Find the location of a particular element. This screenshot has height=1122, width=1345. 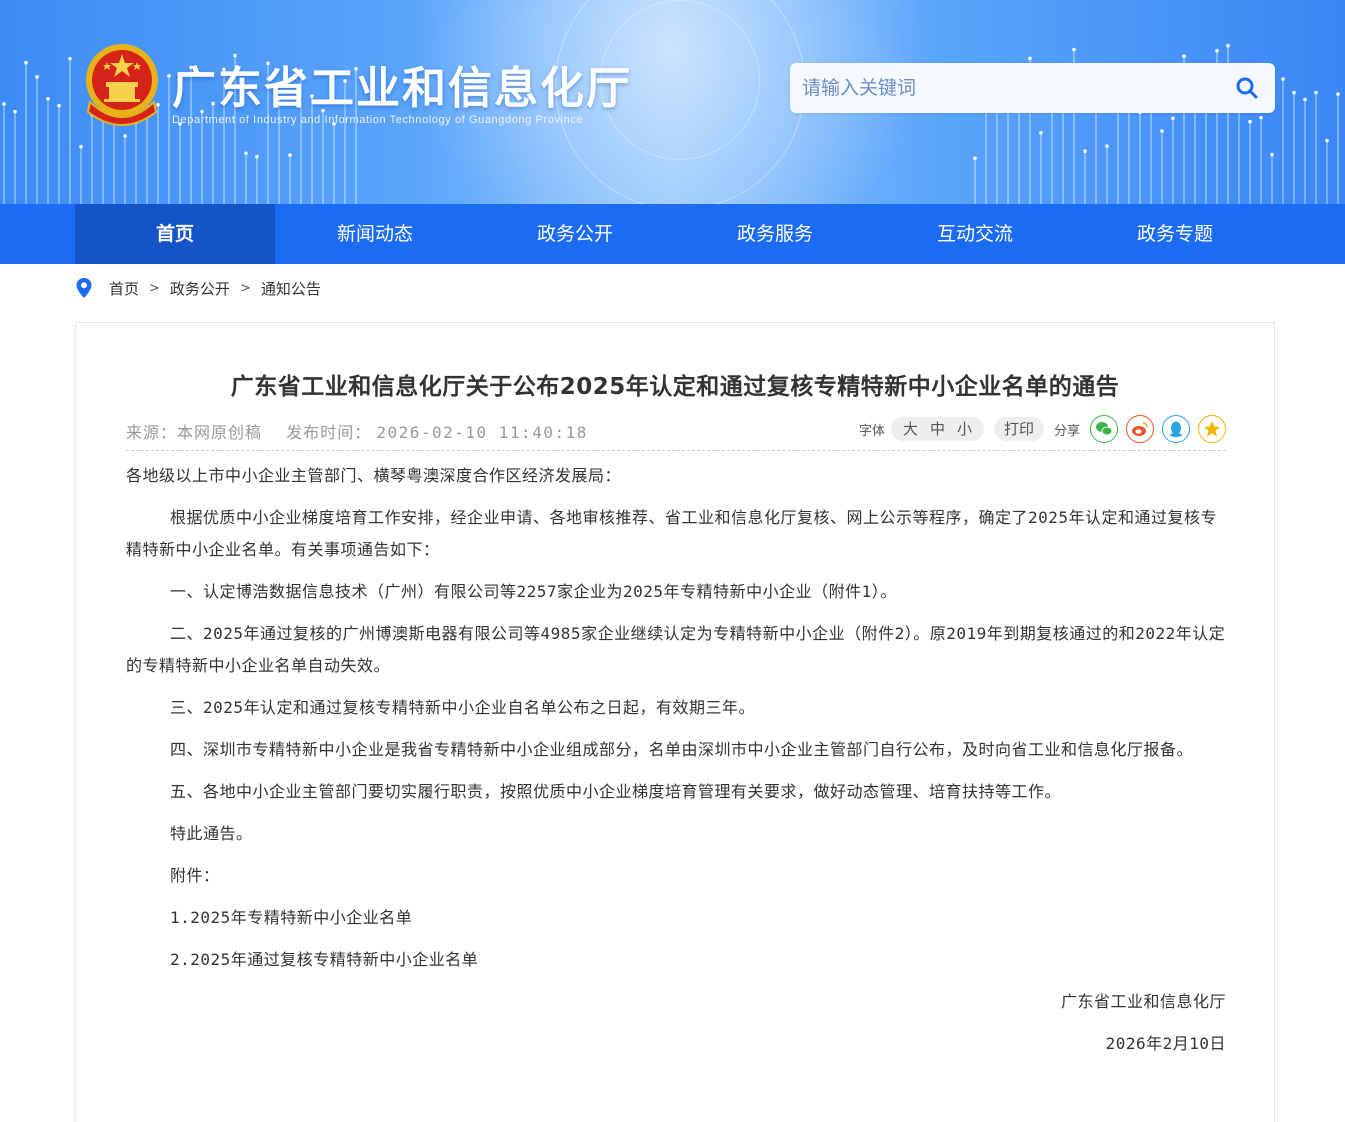

breadcrumb: 首页 > 政务公开 > 通知公告 is located at coordinates (198, 288).